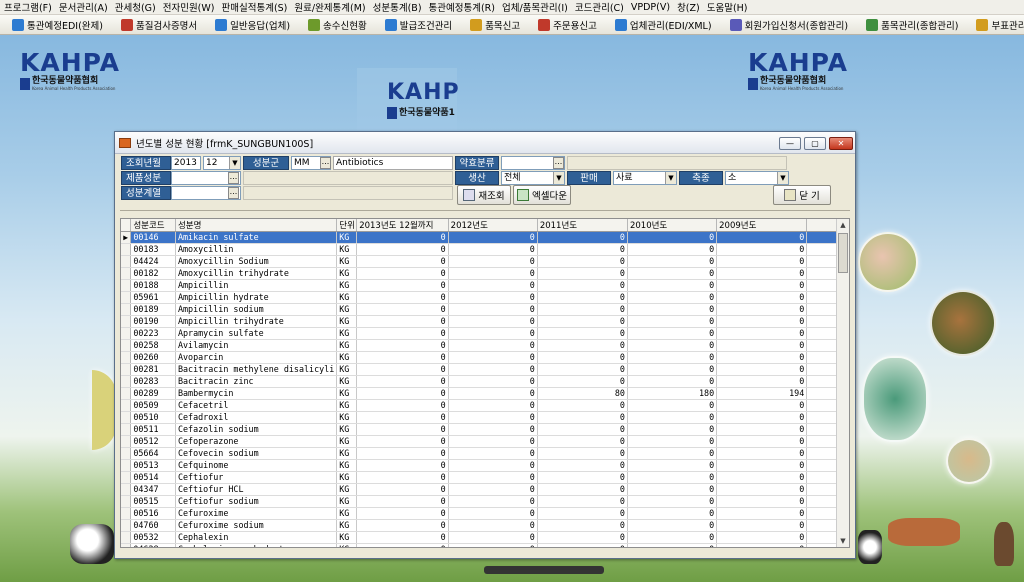  What do you see at coordinates (485, 525) in the screenshot?
I see `table-row: 04760 Cefuroxime sodium KG 0 0 0 0 0` at bounding box center [485, 525].